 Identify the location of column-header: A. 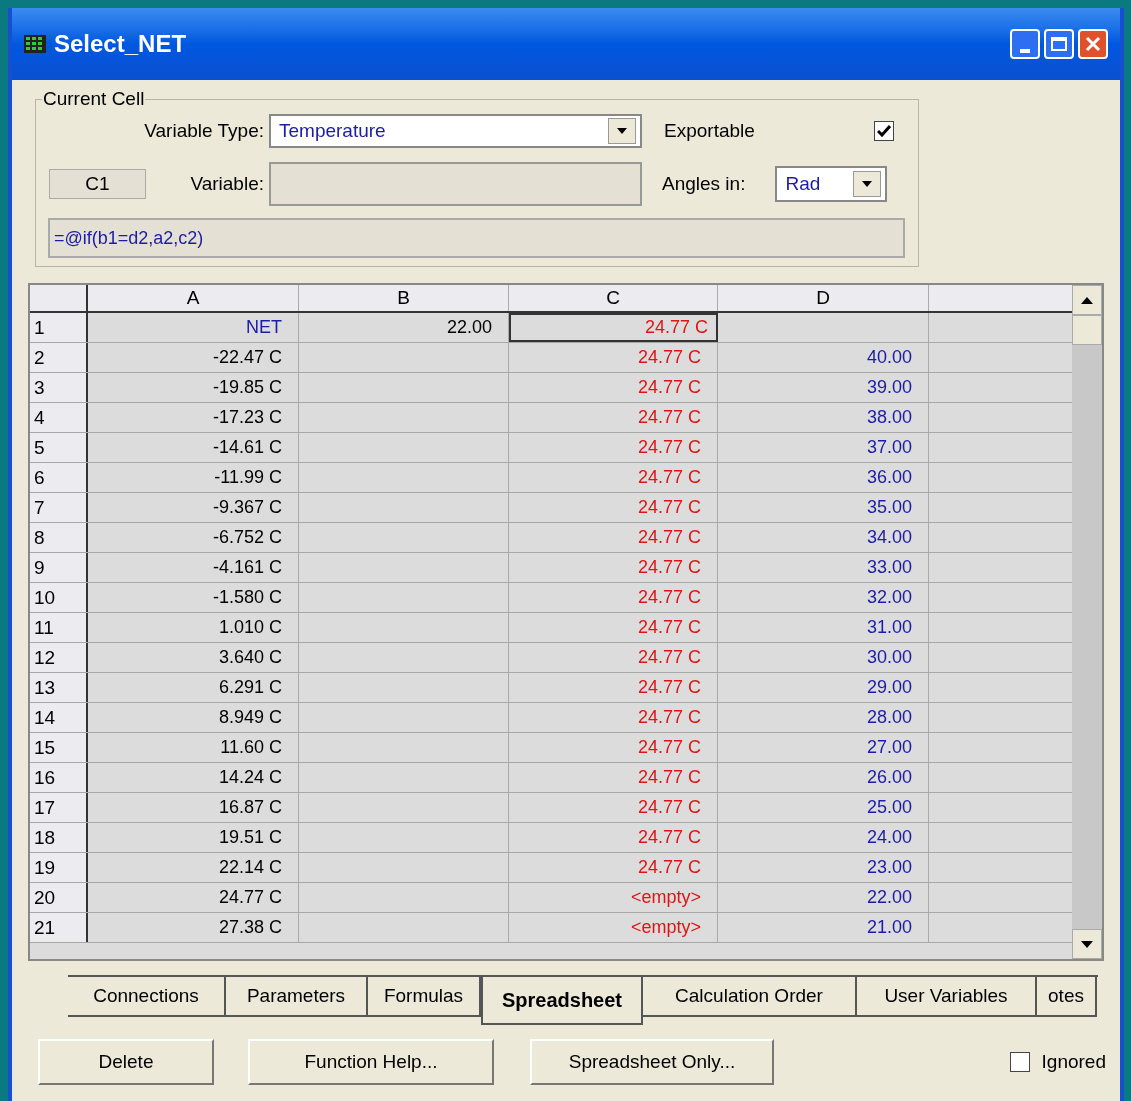
(193, 298).